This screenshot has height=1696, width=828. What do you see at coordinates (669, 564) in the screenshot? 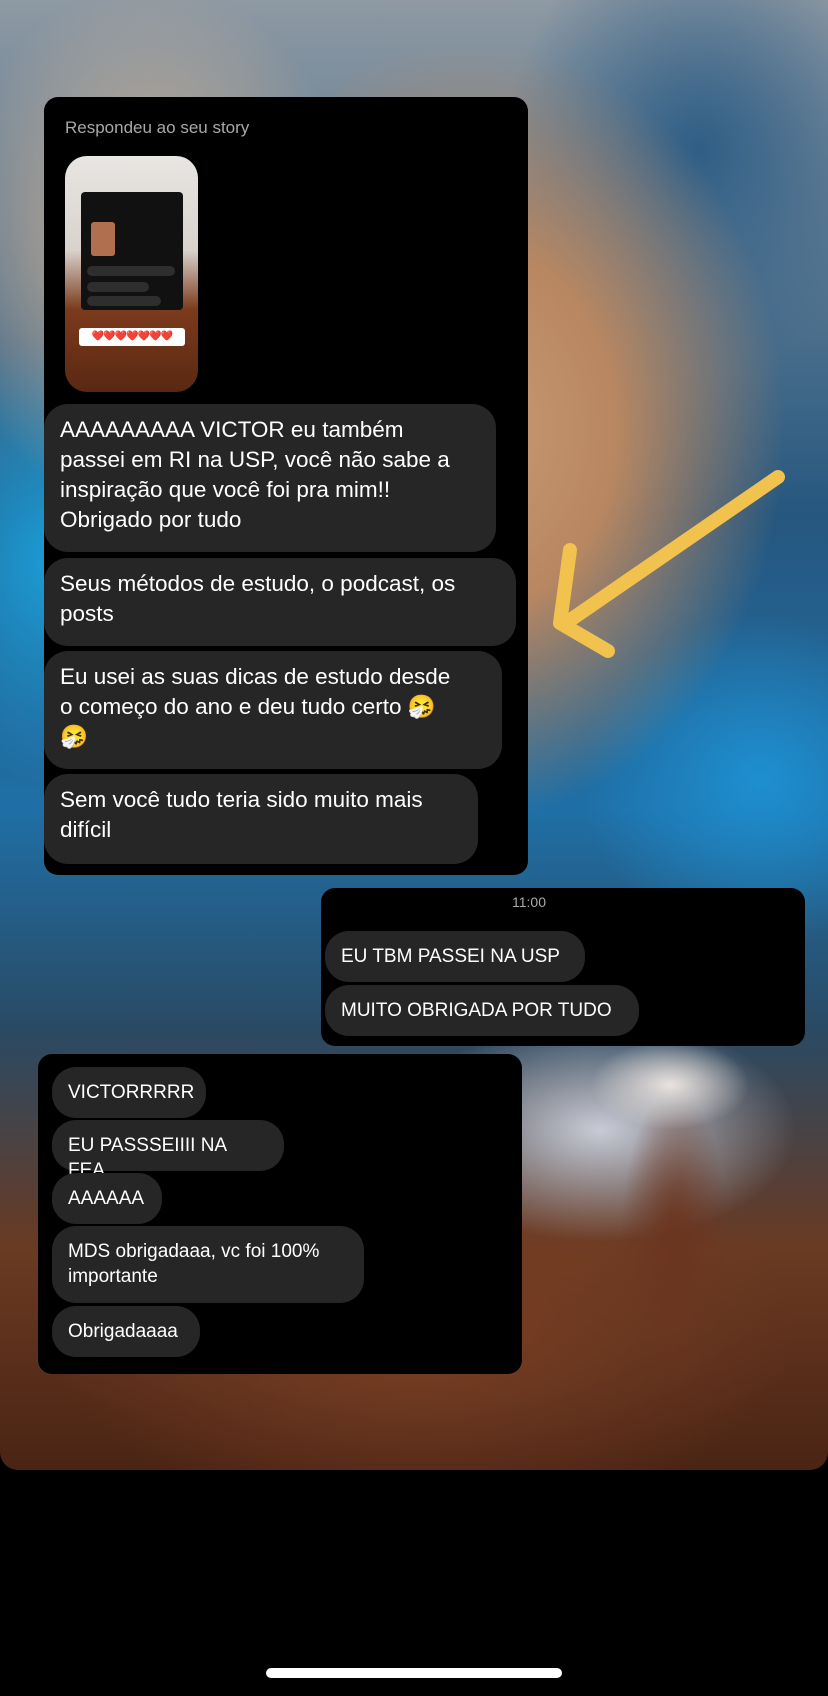
I see `arrow-annotation-icon` at bounding box center [669, 564].